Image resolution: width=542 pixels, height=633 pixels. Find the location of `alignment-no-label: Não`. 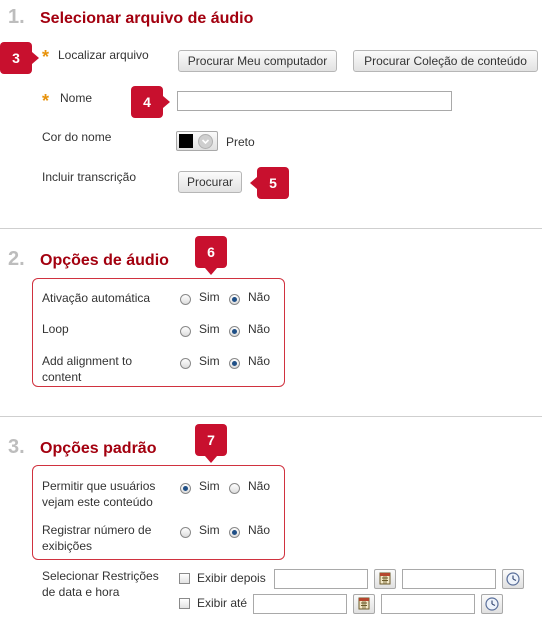

alignment-no-label: Não is located at coordinates (259, 361).